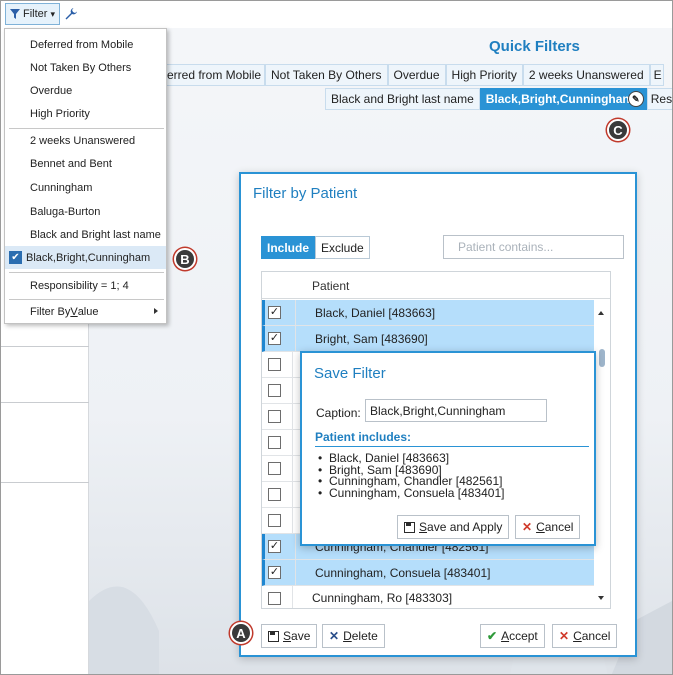 The height and width of the screenshot is (675, 673). I want to click on dialog-title: Filter by Patient, so click(305, 193).